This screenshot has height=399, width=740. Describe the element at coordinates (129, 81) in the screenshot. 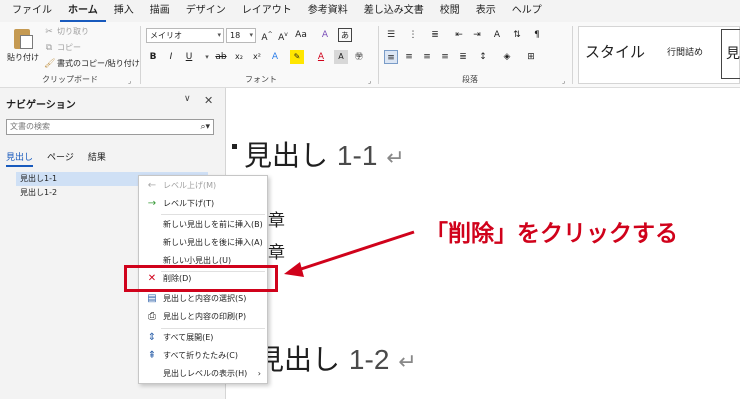

I see `clipboard-launcher-icon: ⌟` at that location.